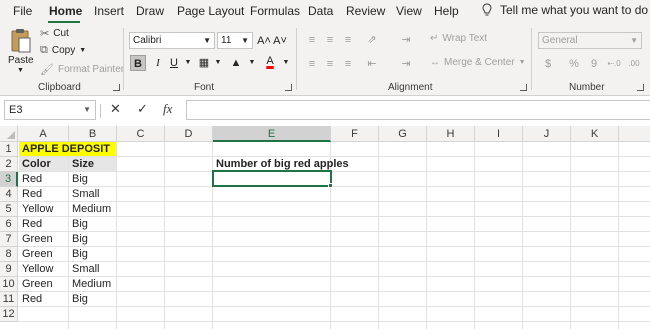 The image size is (650, 329). I want to click on cut-button: ✂ Cut, so click(54, 33).